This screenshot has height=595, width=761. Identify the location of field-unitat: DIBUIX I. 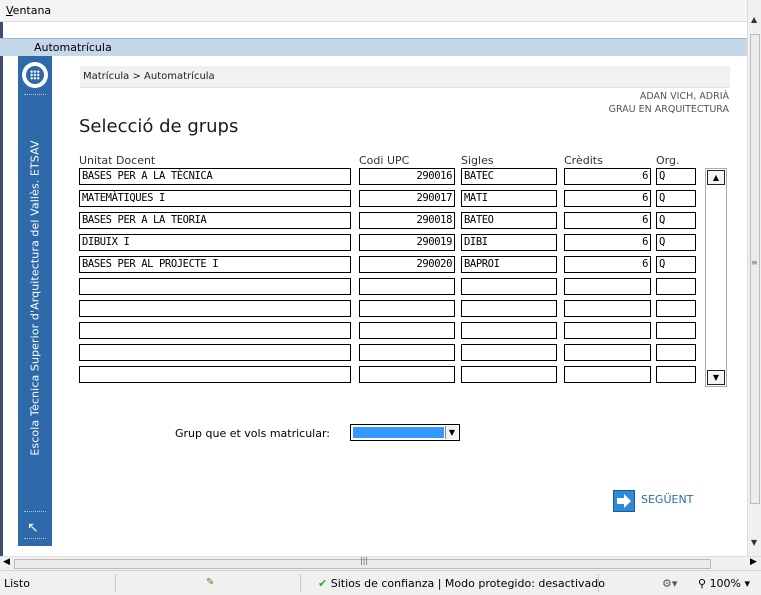
(215, 242).